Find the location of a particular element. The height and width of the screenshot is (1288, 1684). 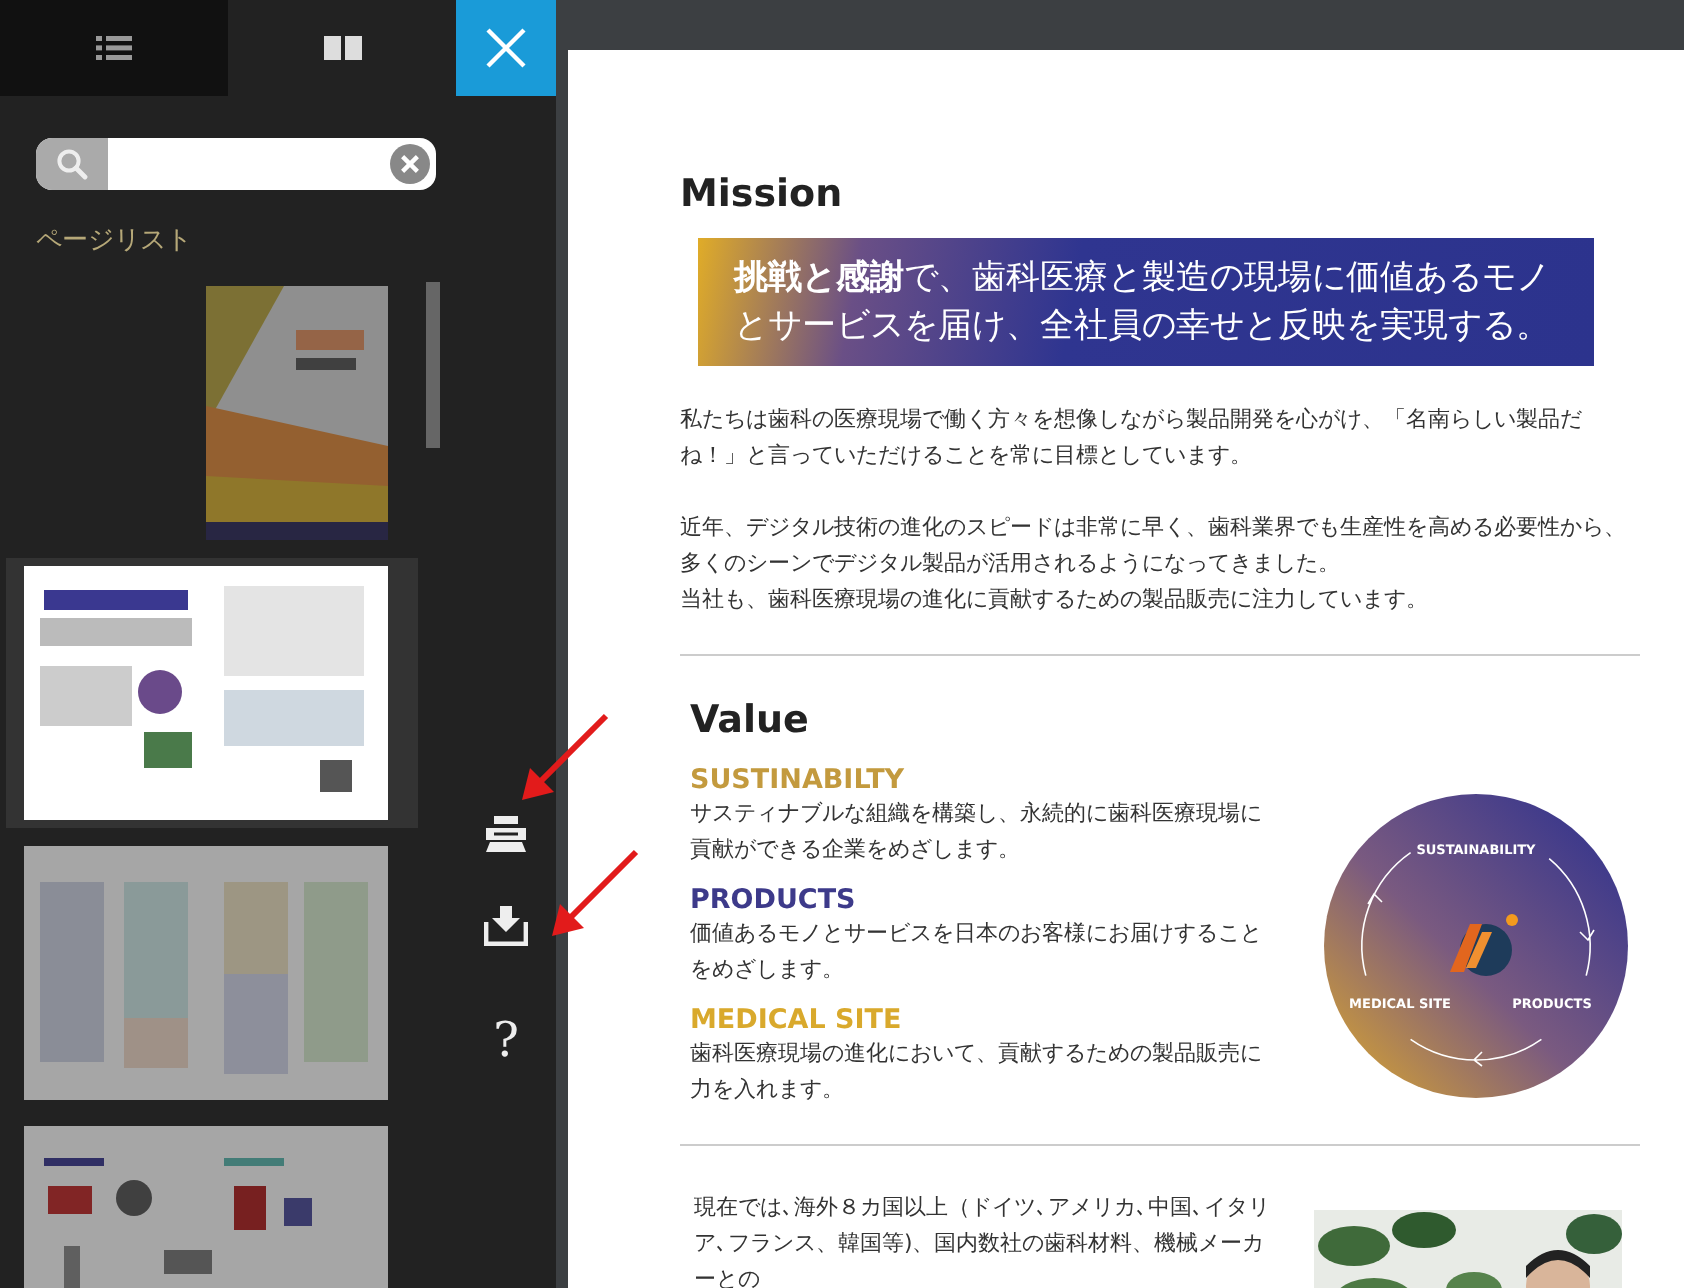

download-button is located at coordinates (506, 926).